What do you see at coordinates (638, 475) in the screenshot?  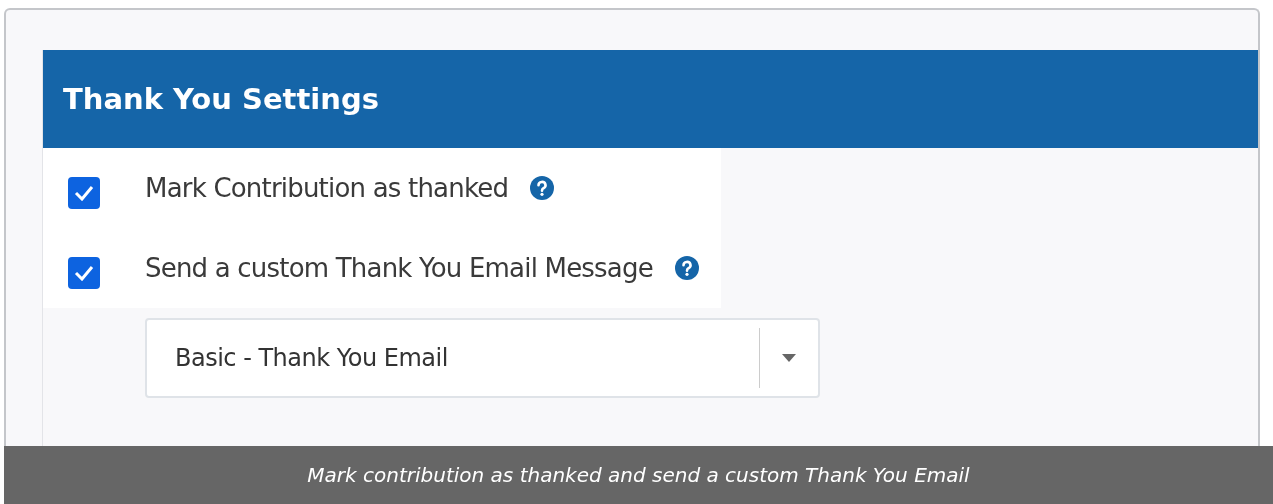 I see `caption: Mark contribution as thanked and send a custom Thank You Email` at bounding box center [638, 475].